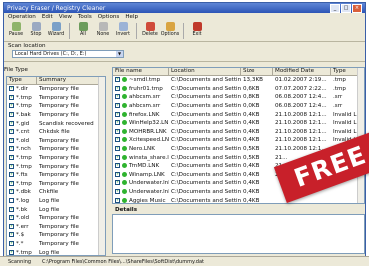 This screenshot has width=369, height=266. I want to click on file-type-scrollbar, so click(101, 166).